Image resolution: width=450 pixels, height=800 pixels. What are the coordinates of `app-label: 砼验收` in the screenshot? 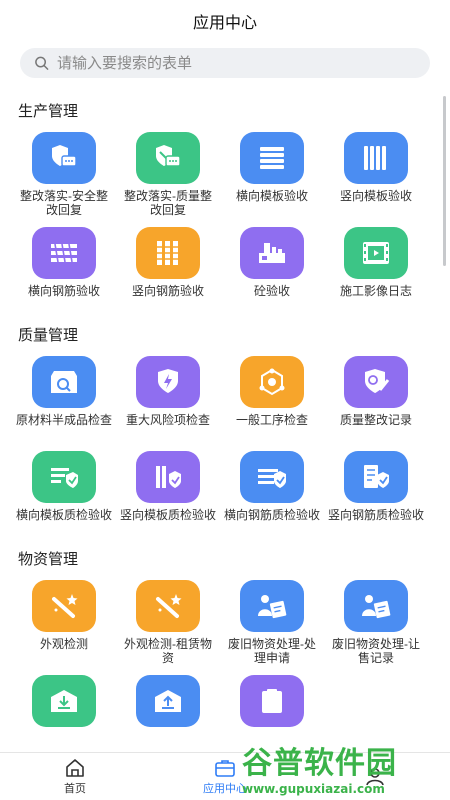 It's located at (271, 291).